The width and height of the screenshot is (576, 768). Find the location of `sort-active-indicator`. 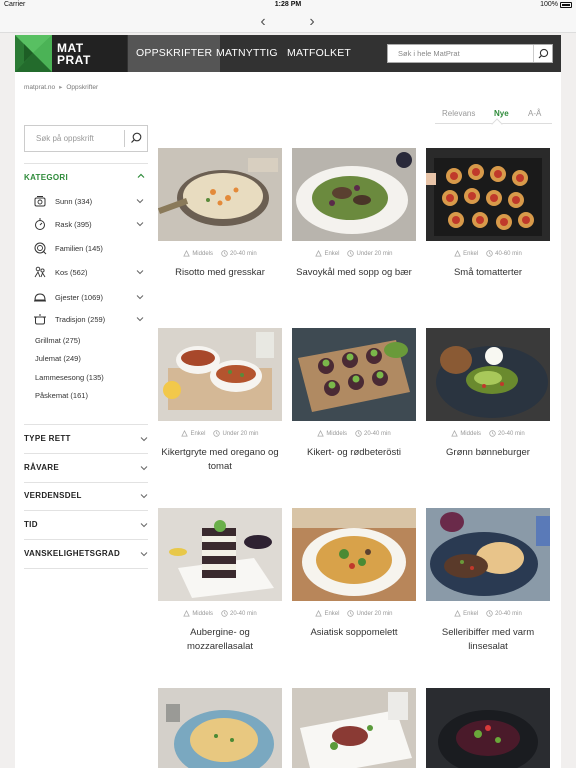

sort-active-indicator is located at coordinates (497, 124).